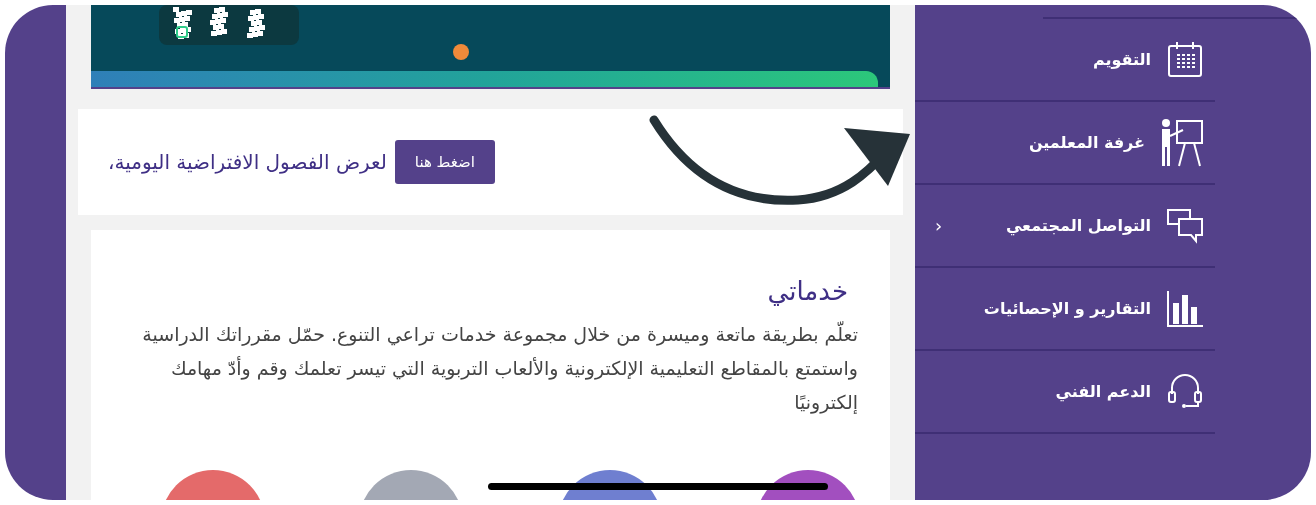 The width and height of the screenshot is (1316, 505). What do you see at coordinates (807, 291) in the screenshot?
I see `services-title: خدماتي` at bounding box center [807, 291].